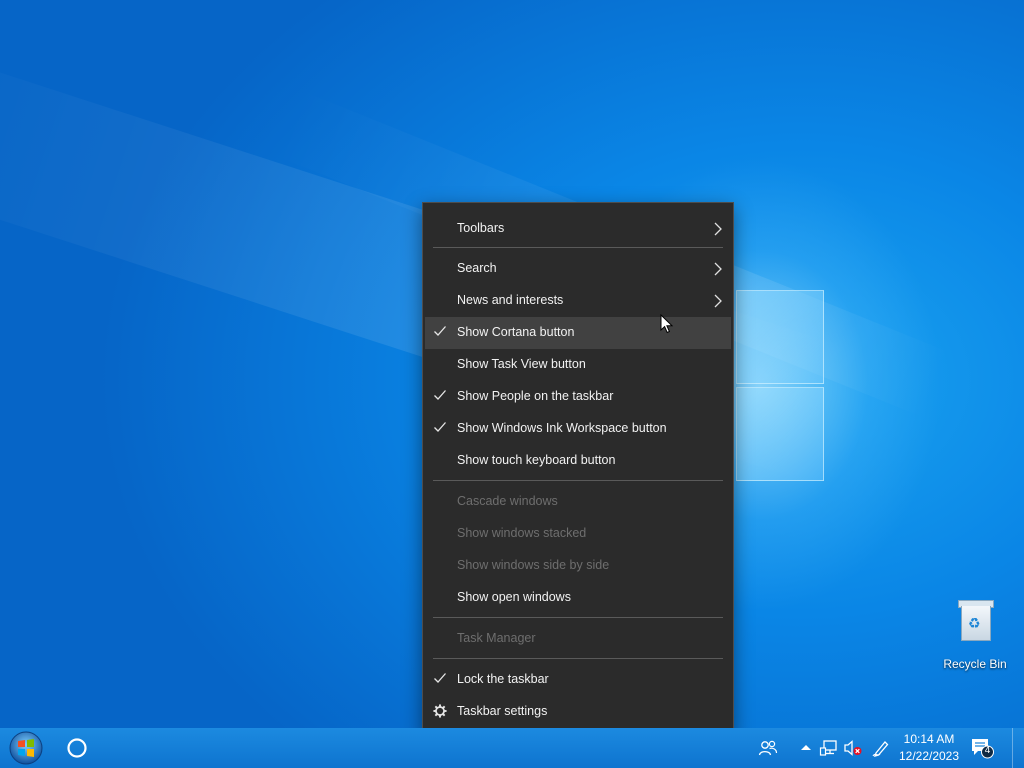  I want to click on cortana-circle-icon, so click(77, 748).